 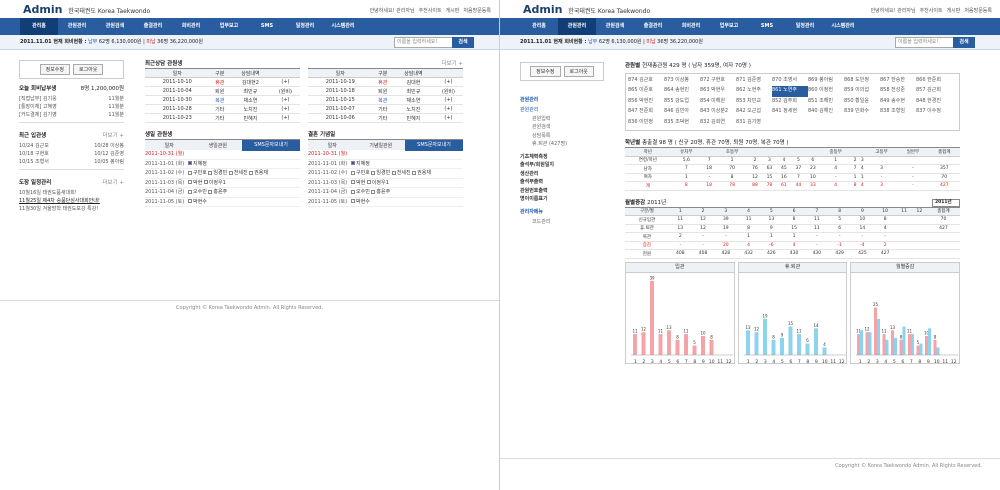 I want to click on list-item: 10/18 구현호 10/12 김준영, so click(x=71, y=154).